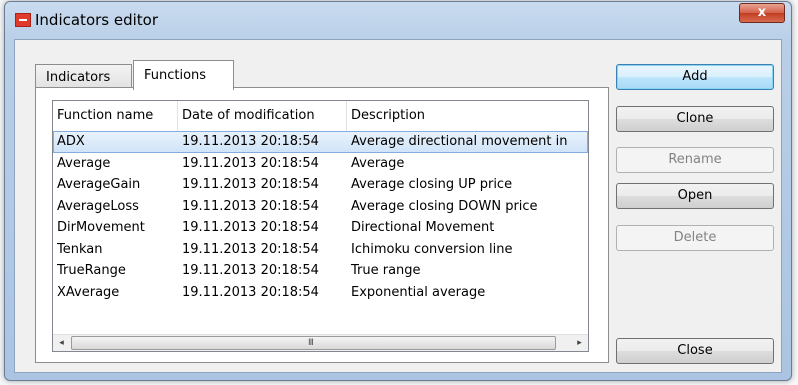 This screenshot has width=798, height=385. I want to click on cell-description: Ichimoku conversion line, so click(432, 249).